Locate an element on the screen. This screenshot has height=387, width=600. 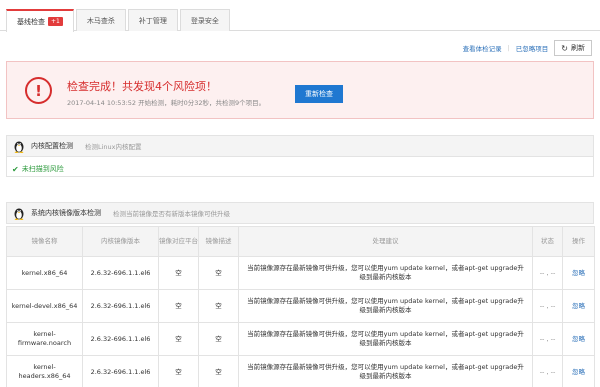
kernel-config-result: ✔ 未扫描到风险 is located at coordinates (38, 169).